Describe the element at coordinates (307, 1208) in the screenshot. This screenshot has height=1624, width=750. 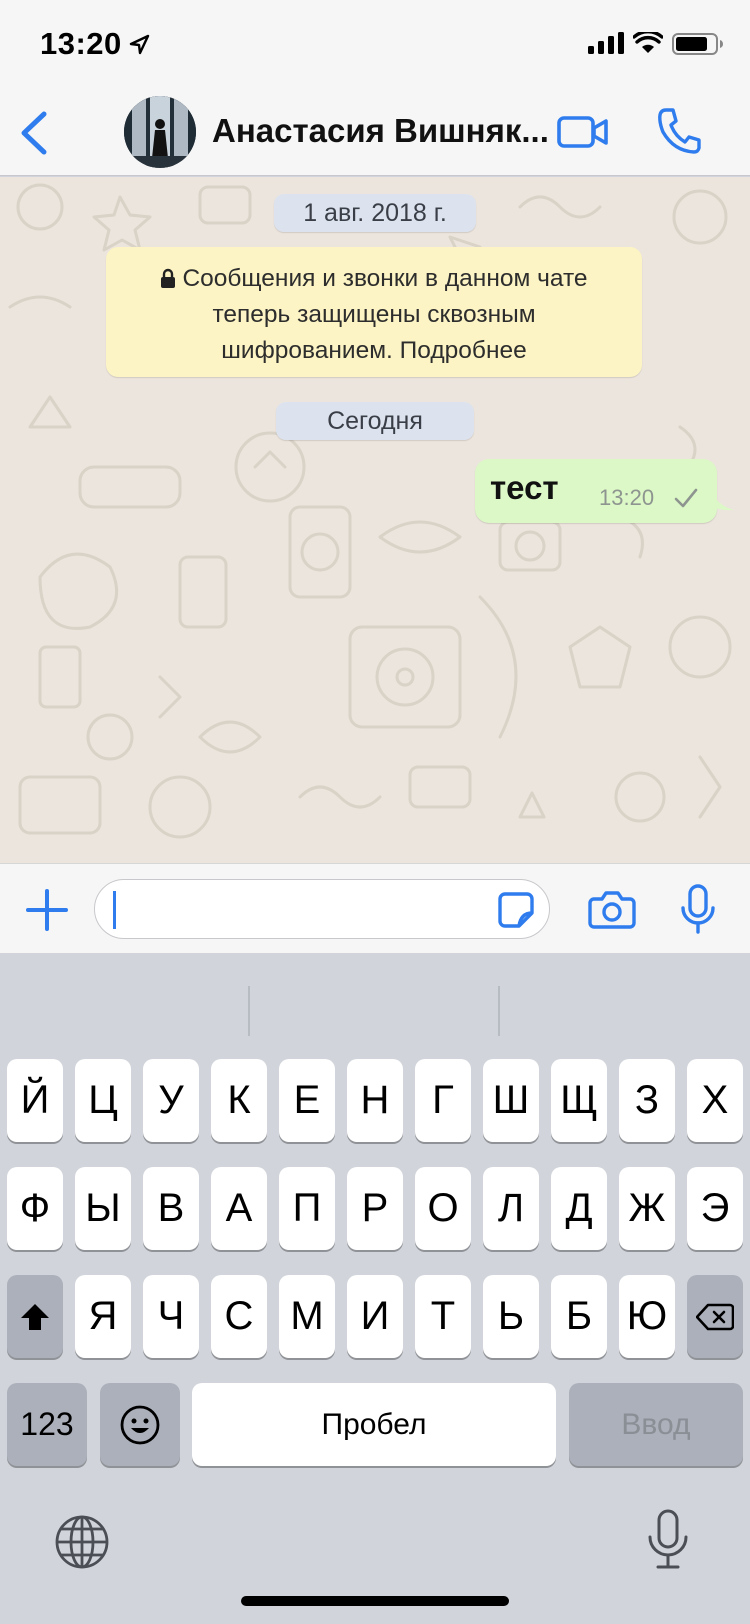
I see `key-letter: П` at that location.